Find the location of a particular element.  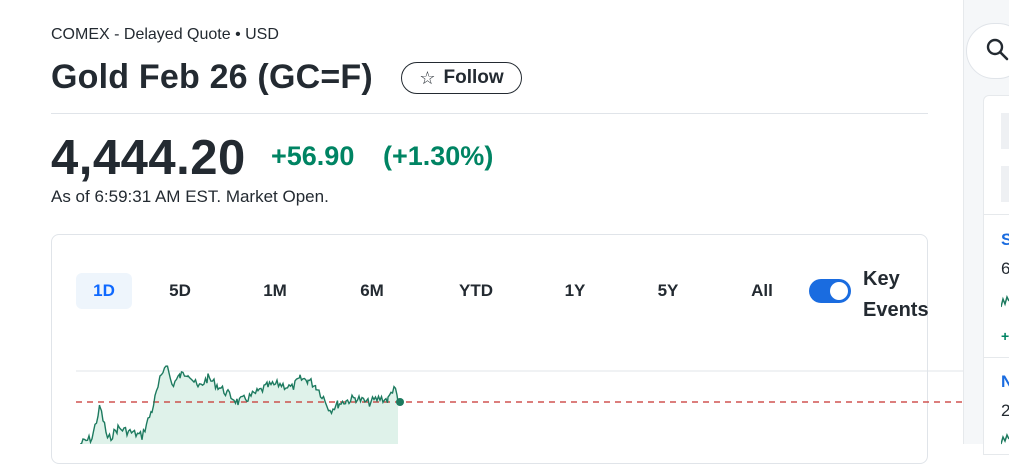

range-tab-1m: 1M is located at coordinates (275, 291).